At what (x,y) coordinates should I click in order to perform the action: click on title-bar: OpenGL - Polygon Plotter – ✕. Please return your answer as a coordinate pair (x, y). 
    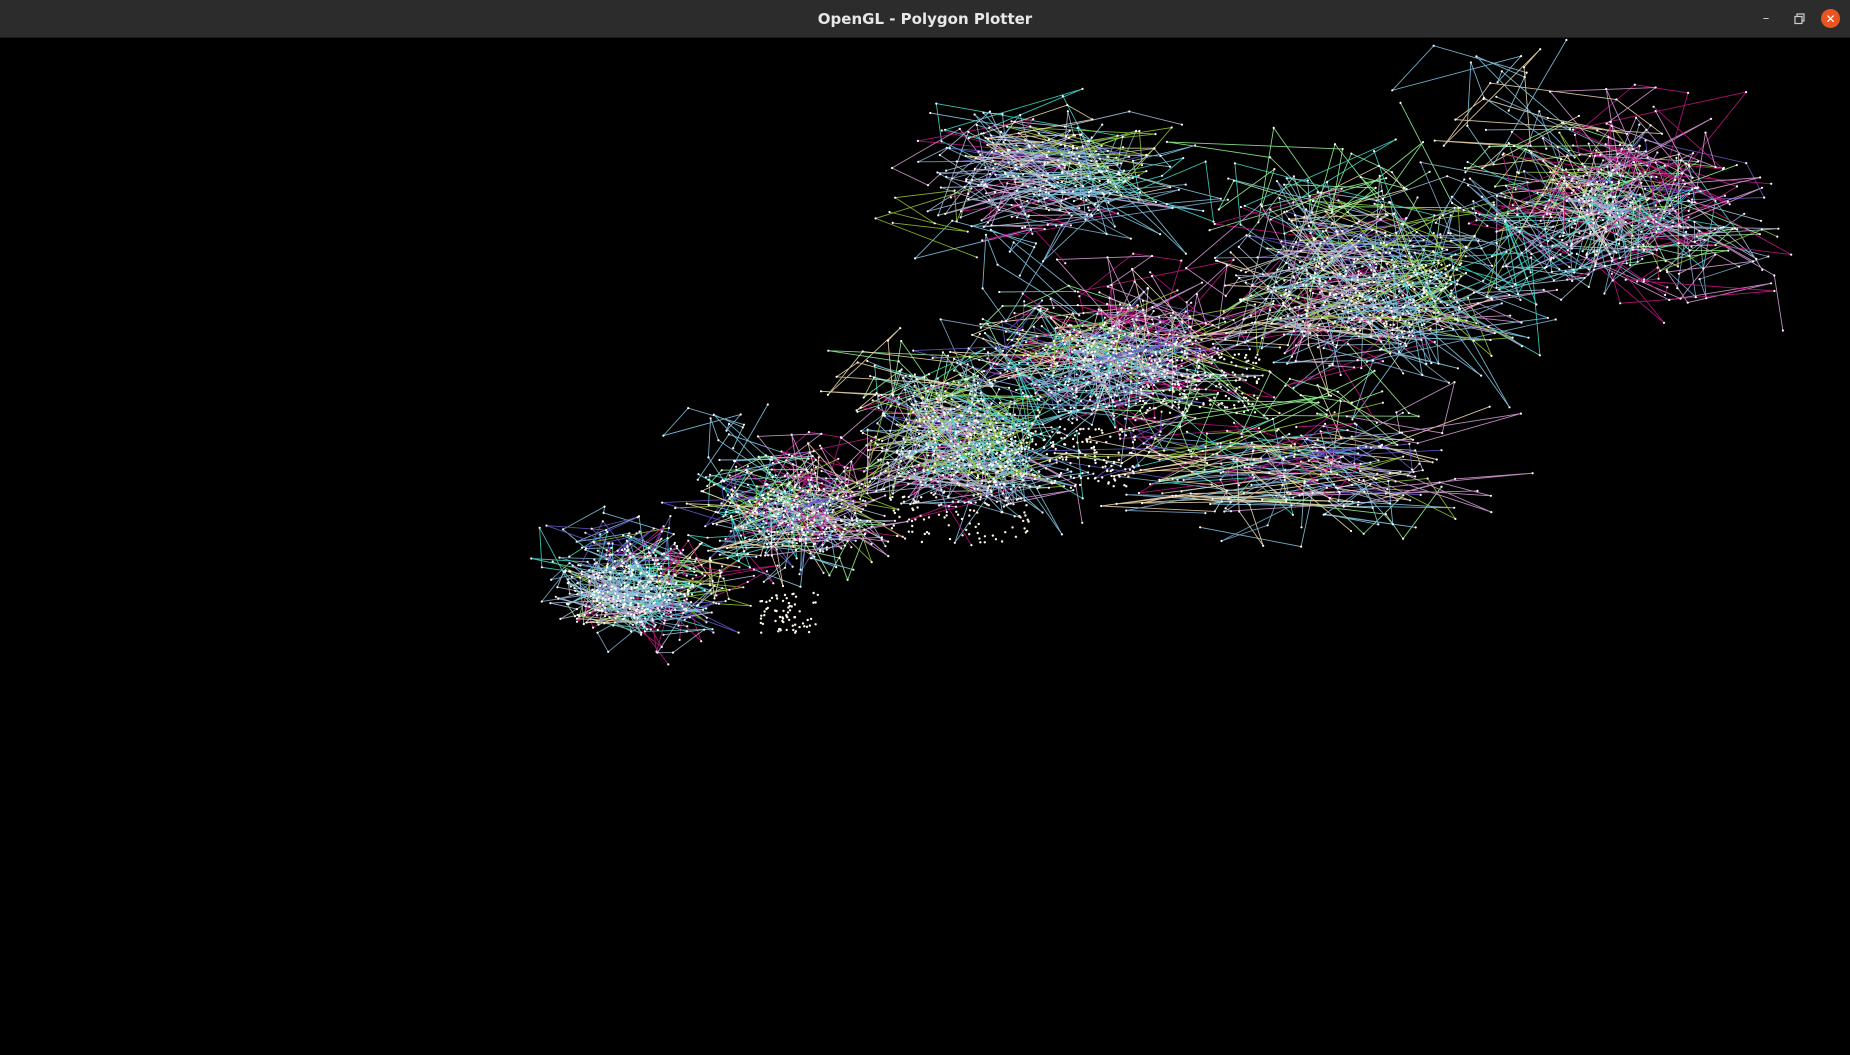
    Looking at the image, I should click on (925, 19).